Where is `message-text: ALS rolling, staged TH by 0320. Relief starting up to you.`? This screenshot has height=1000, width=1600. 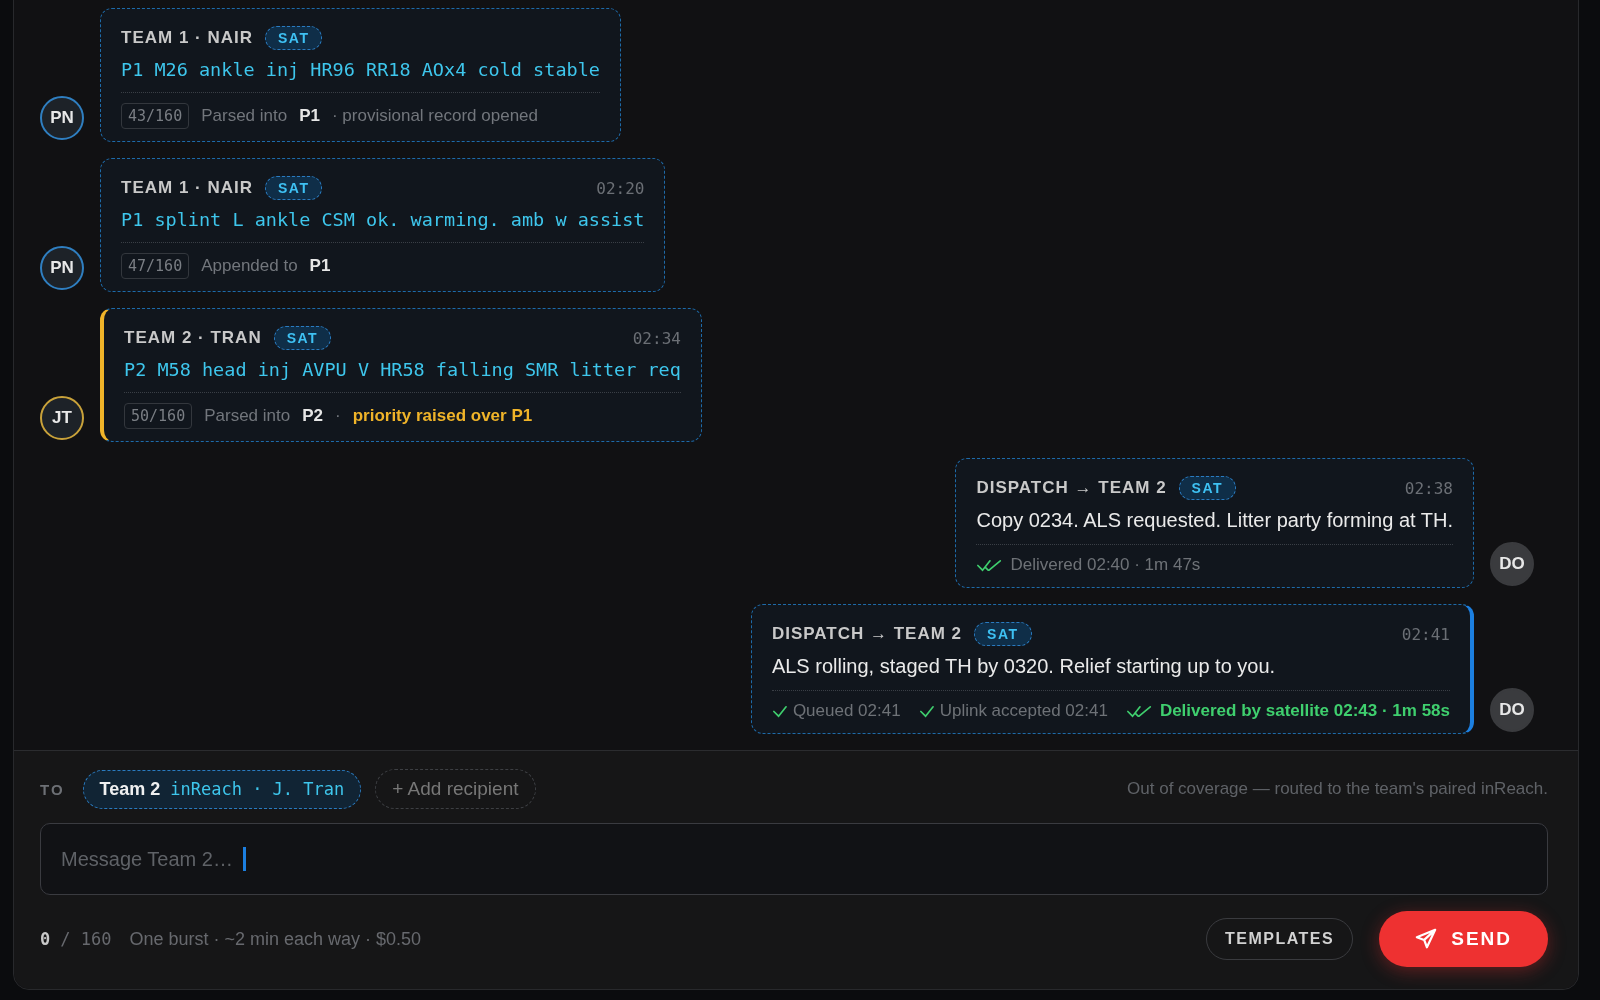 message-text: ALS rolling, staged TH by 0320. Relief starting up to you. is located at coordinates (1110, 673).